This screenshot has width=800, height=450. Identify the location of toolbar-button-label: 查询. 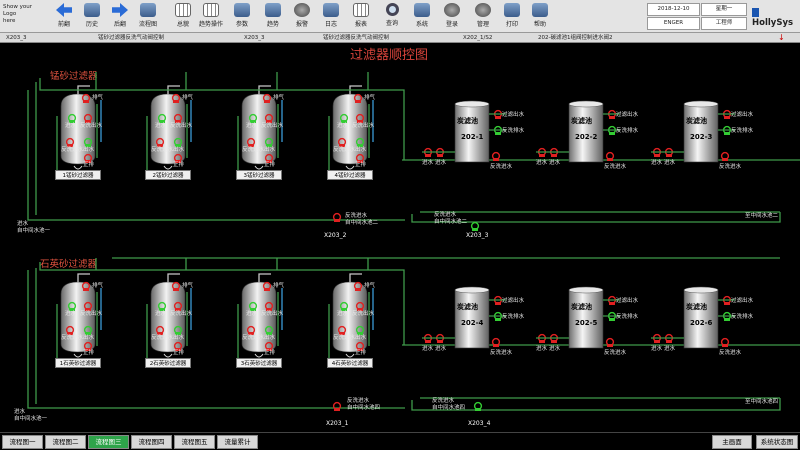
(391, 23).